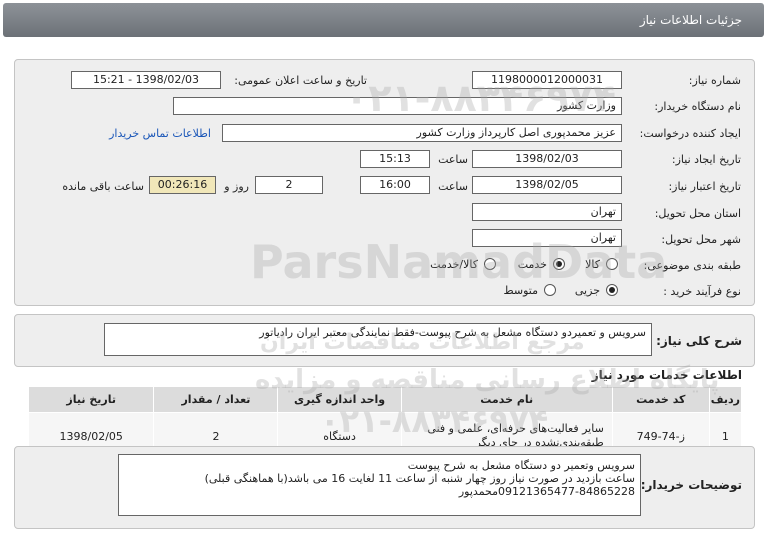 The image size is (770, 545). Describe the element at coordinates (546, 491) in the screenshot. I see `notes-line-3: 09121365477-84865228محمدپور` at that location.